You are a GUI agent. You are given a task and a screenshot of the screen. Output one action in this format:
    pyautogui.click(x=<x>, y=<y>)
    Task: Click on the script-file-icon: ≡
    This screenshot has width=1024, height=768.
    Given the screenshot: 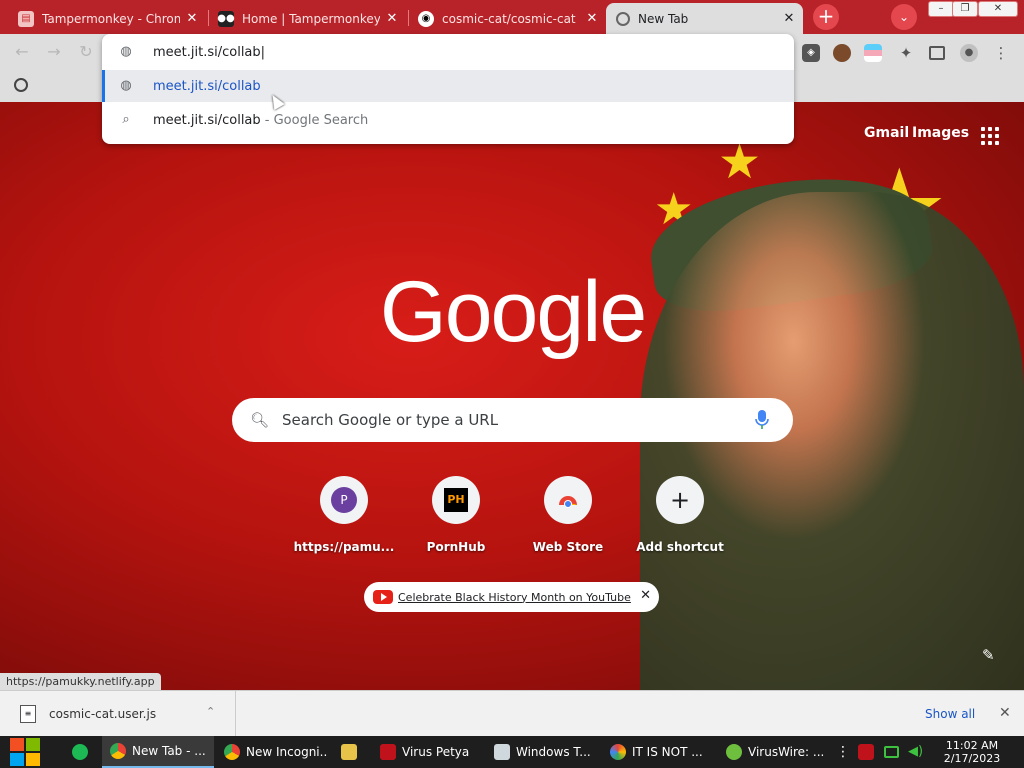 What is the action you would take?
    pyautogui.click(x=28, y=714)
    